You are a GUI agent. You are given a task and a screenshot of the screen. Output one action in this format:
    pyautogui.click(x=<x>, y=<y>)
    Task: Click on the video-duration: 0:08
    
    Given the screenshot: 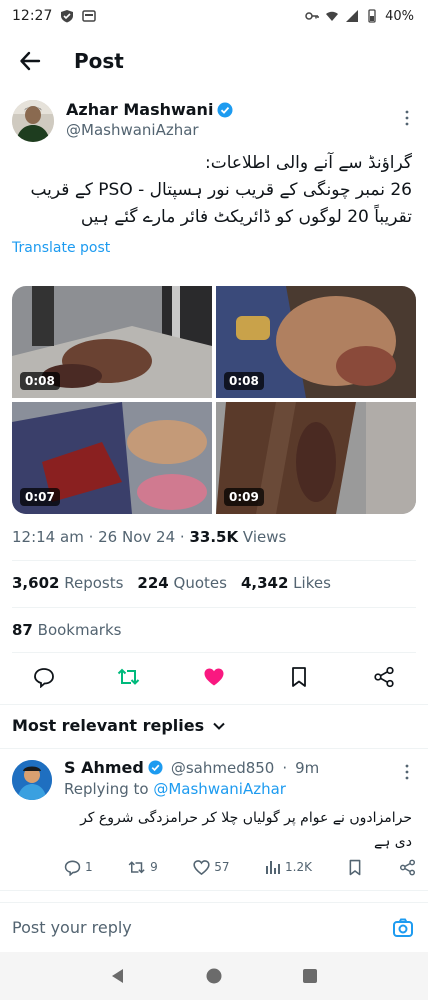 What is the action you would take?
    pyautogui.click(x=40, y=381)
    